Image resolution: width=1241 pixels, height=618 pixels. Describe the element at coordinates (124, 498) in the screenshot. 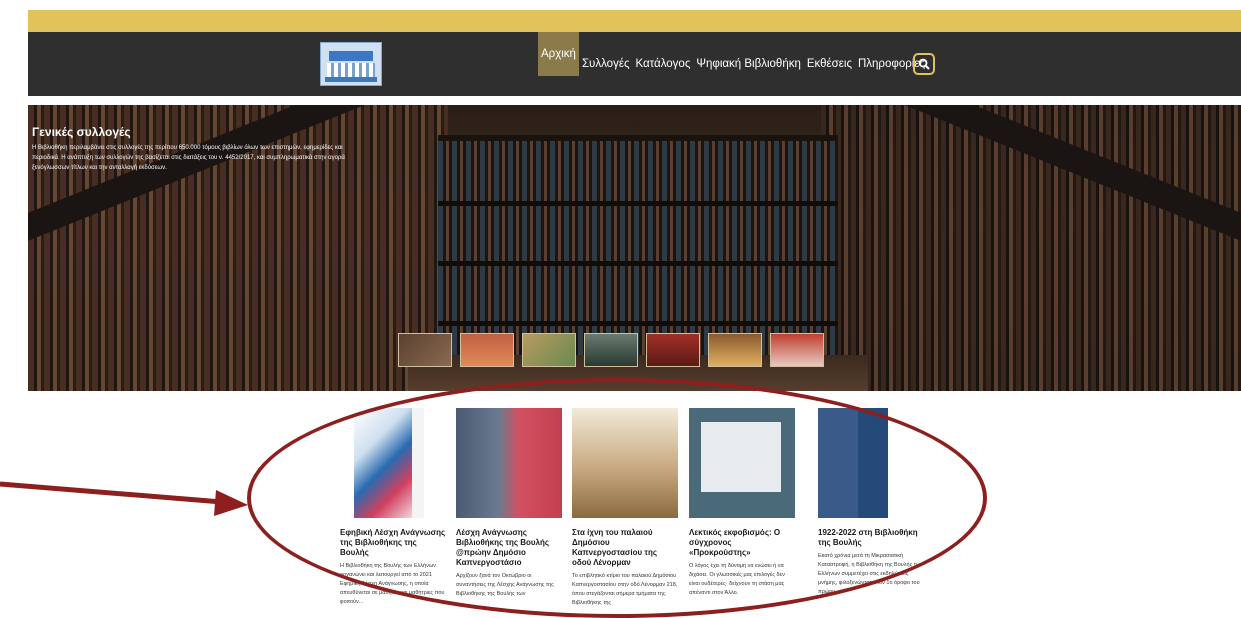

I see `annotation-arrow` at that location.